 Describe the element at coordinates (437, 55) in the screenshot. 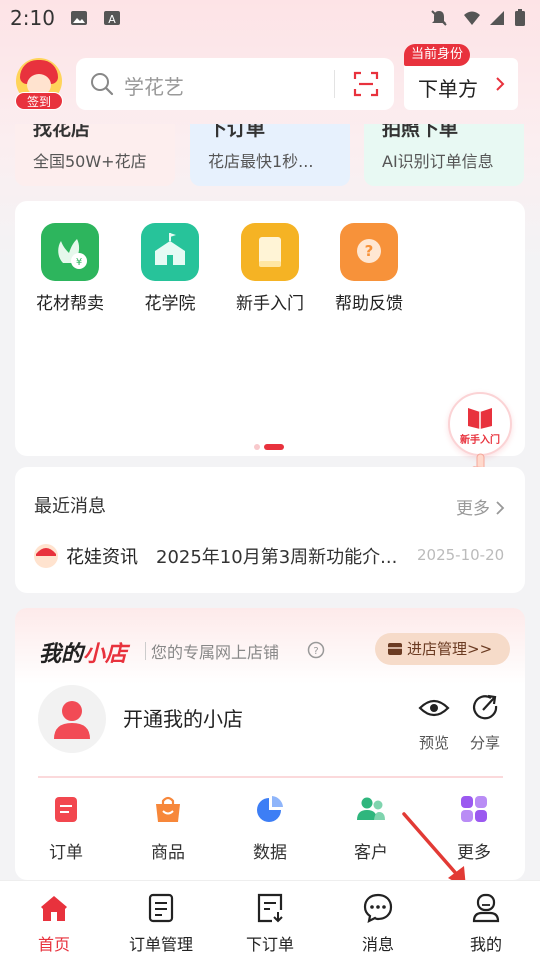

I see `identity-tag: 当前身份` at that location.